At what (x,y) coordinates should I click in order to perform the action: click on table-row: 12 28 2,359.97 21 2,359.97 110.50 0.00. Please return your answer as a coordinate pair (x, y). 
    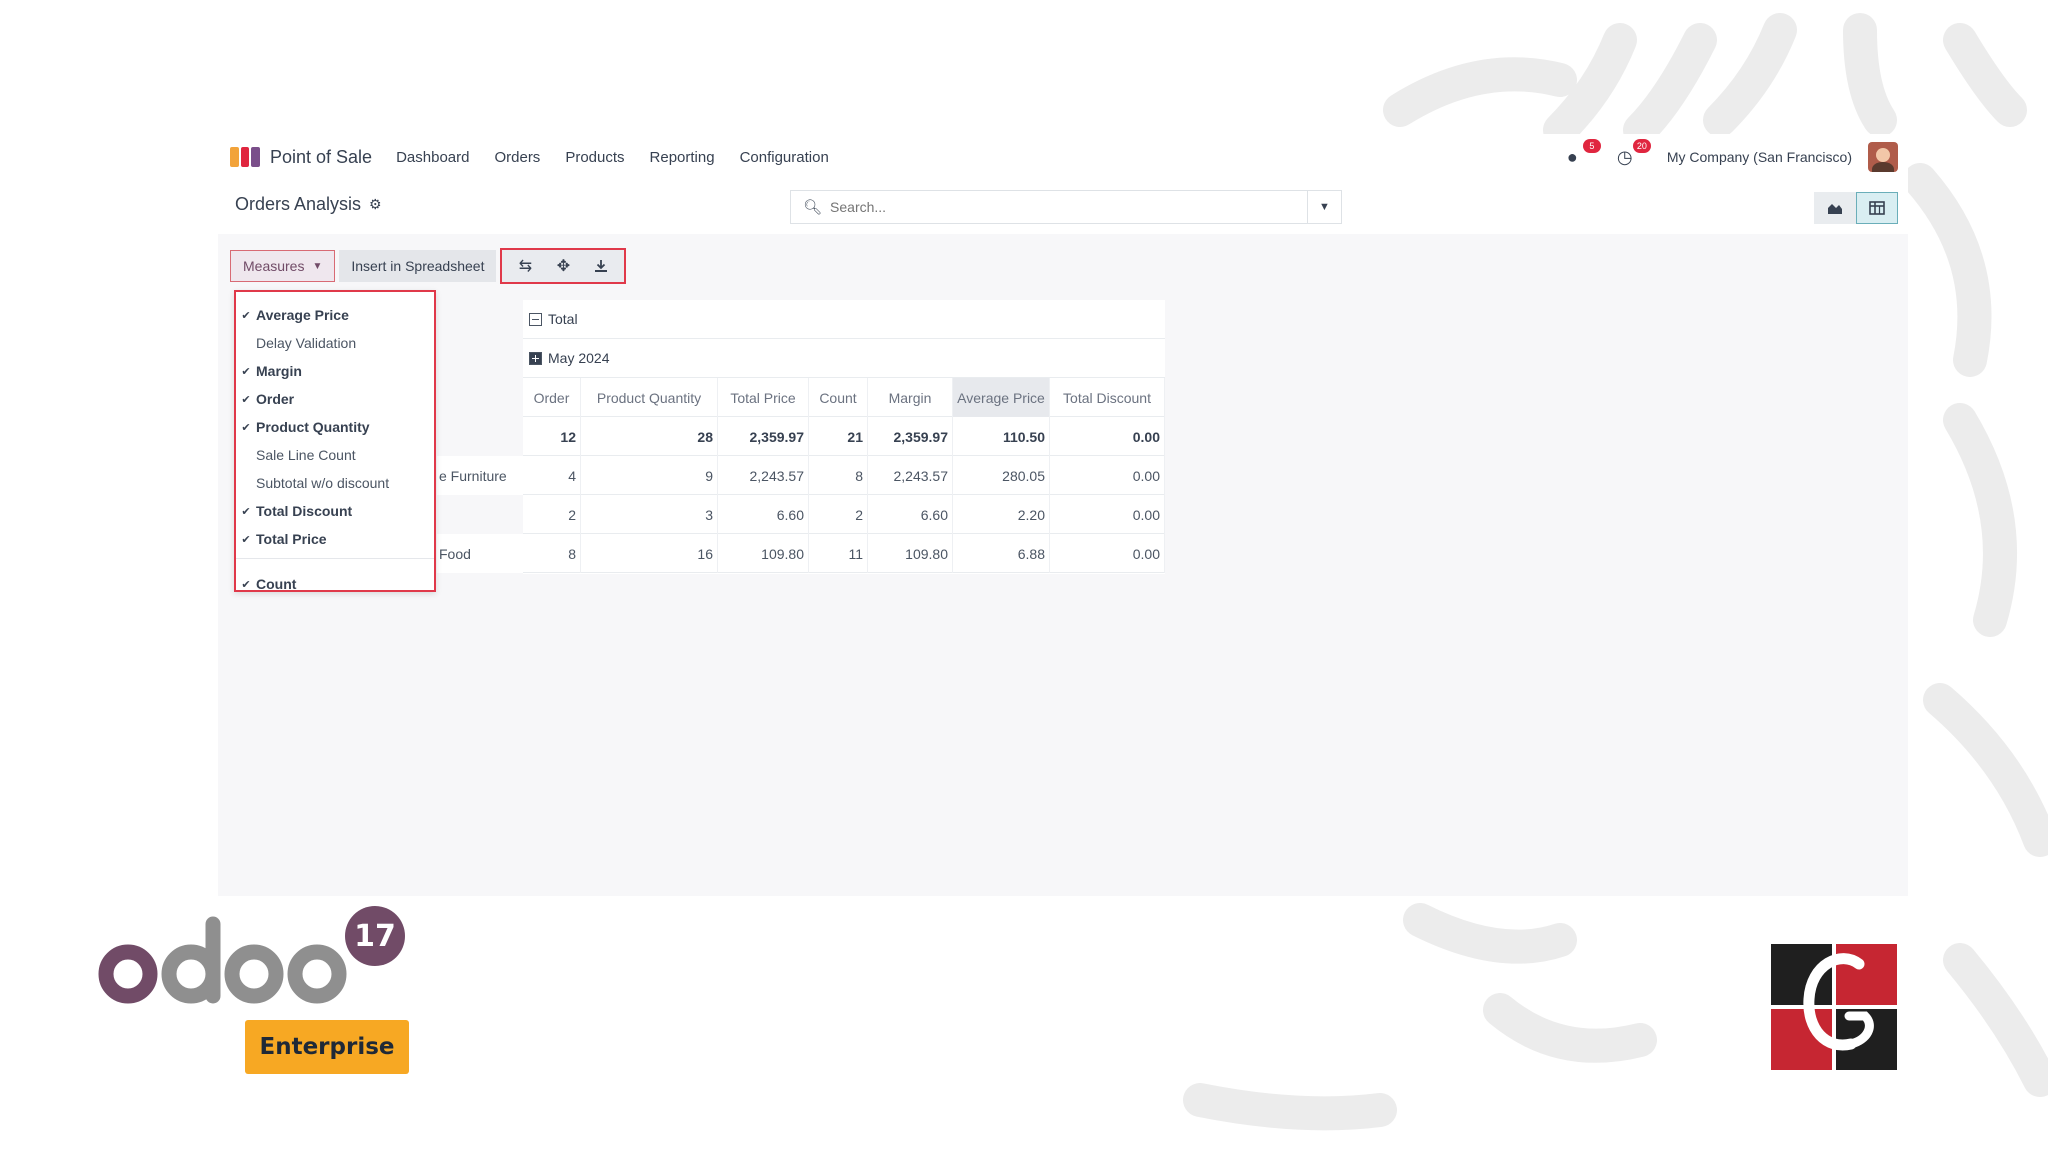
    Looking at the image, I should click on (844, 436).